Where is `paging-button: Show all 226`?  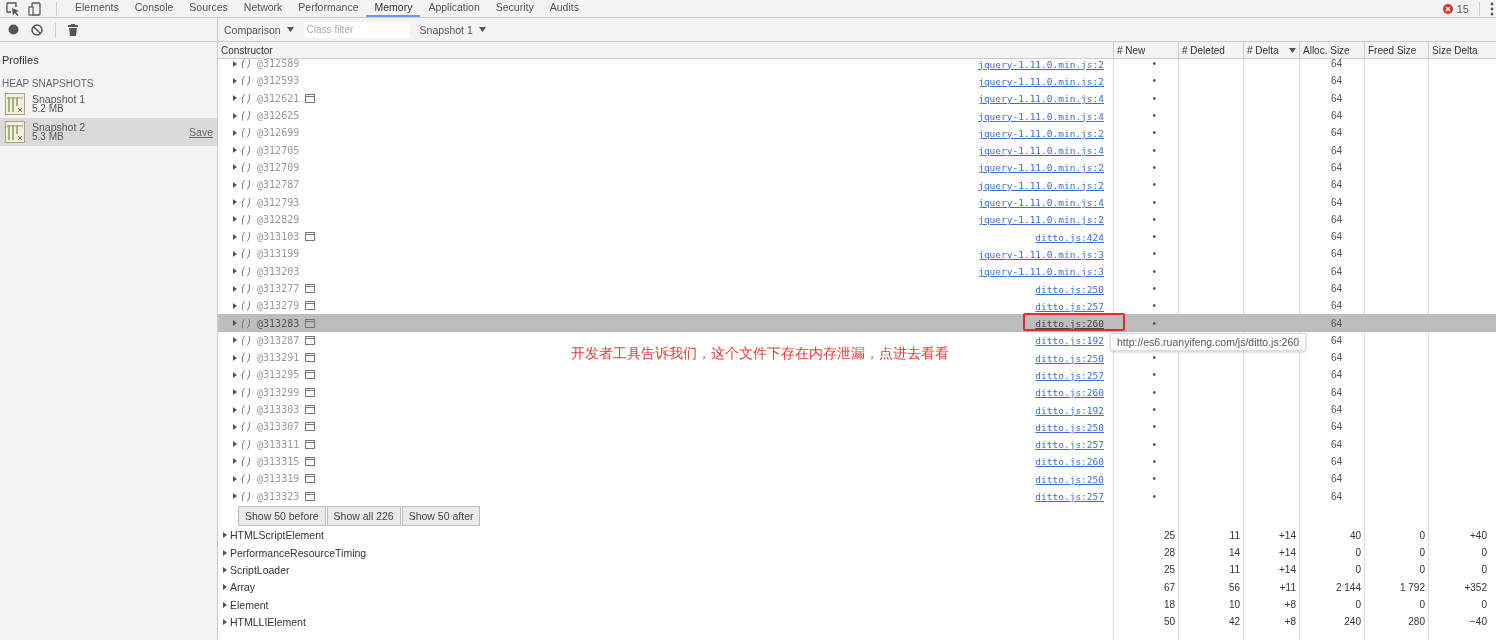
paging-button: Show all 226 is located at coordinates (363, 515).